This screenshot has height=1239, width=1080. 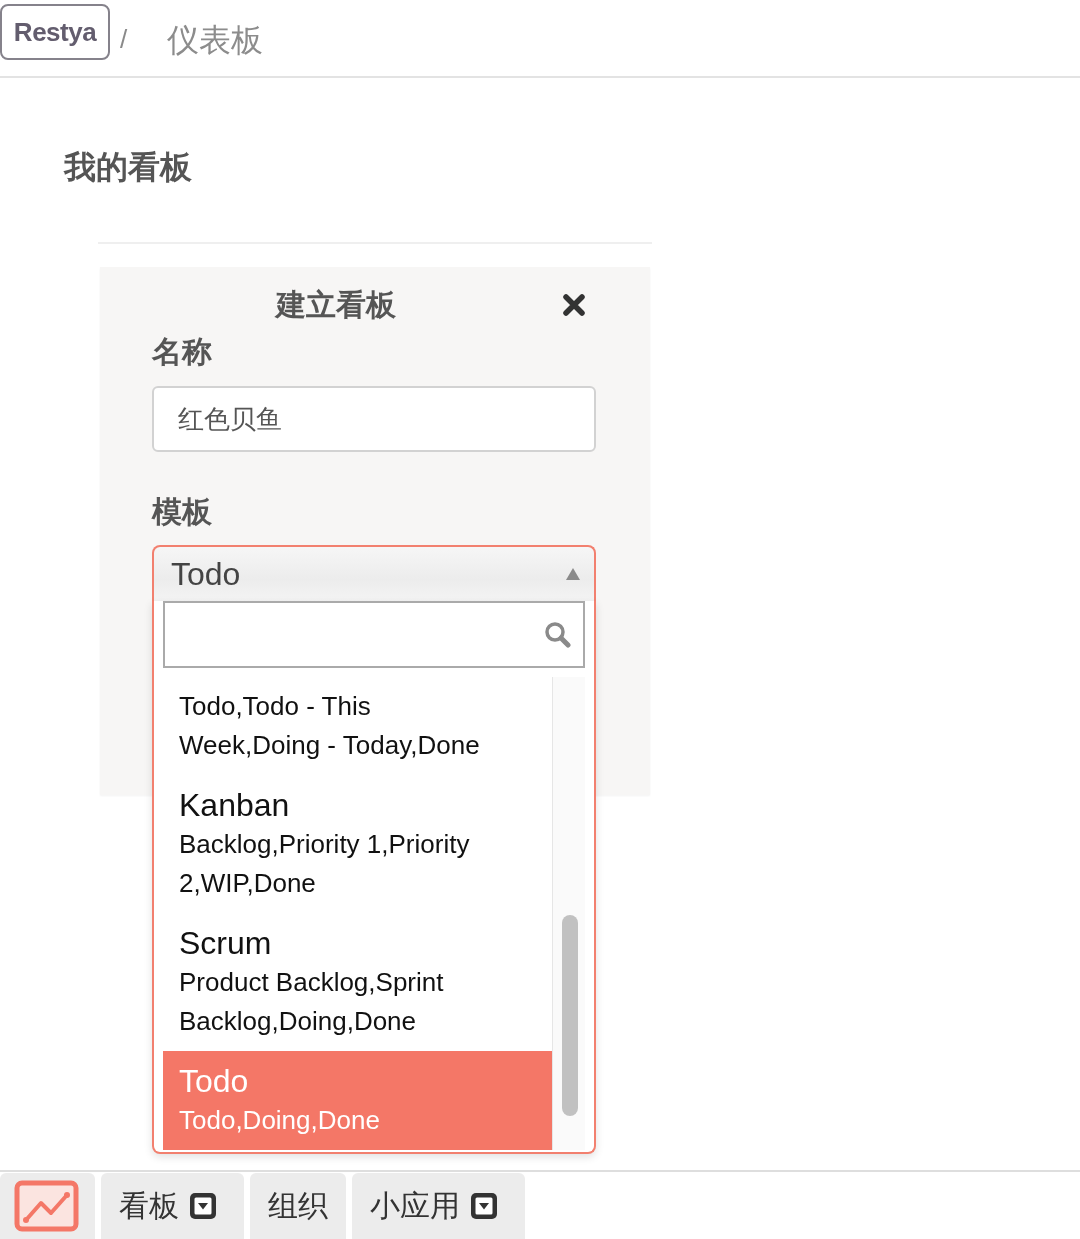 What do you see at coordinates (438, 1206) in the screenshot?
I see `menu-button: 小应用` at bounding box center [438, 1206].